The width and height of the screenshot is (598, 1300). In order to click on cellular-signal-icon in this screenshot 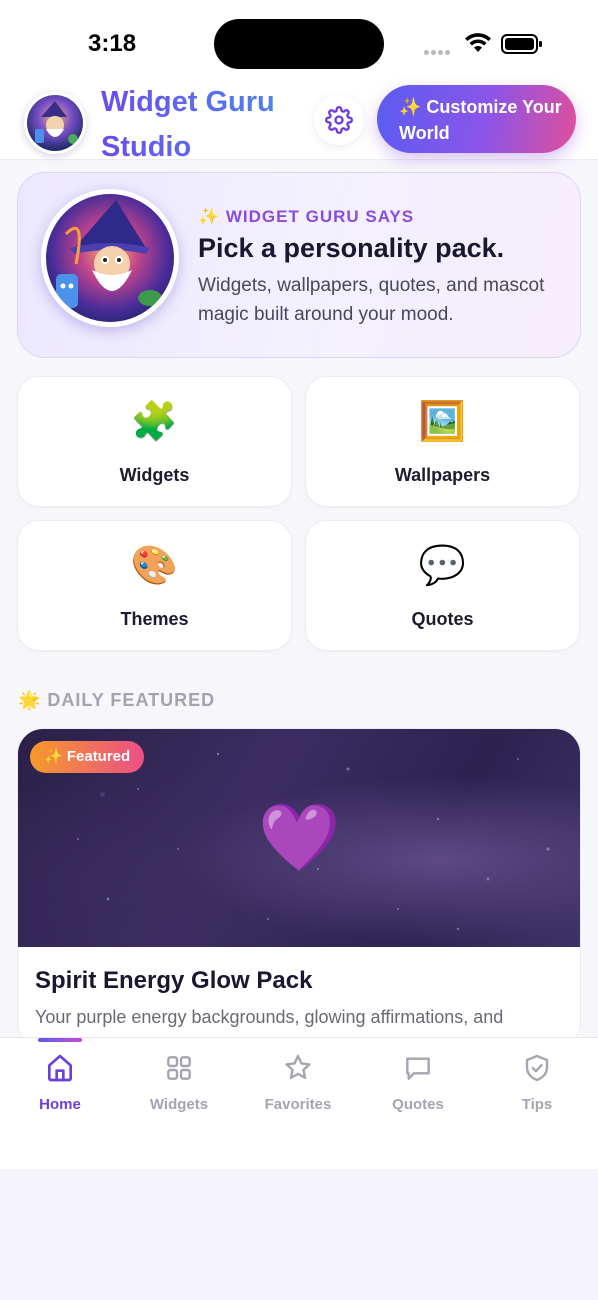, I will do `click(440, 48)`.